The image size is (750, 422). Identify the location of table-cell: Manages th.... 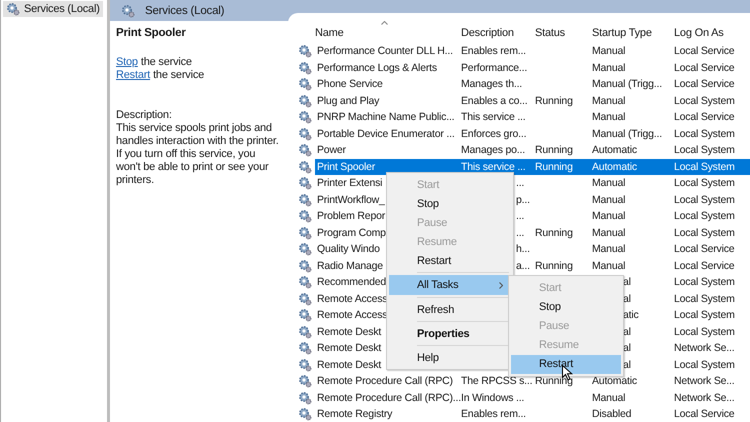
(491, 84).